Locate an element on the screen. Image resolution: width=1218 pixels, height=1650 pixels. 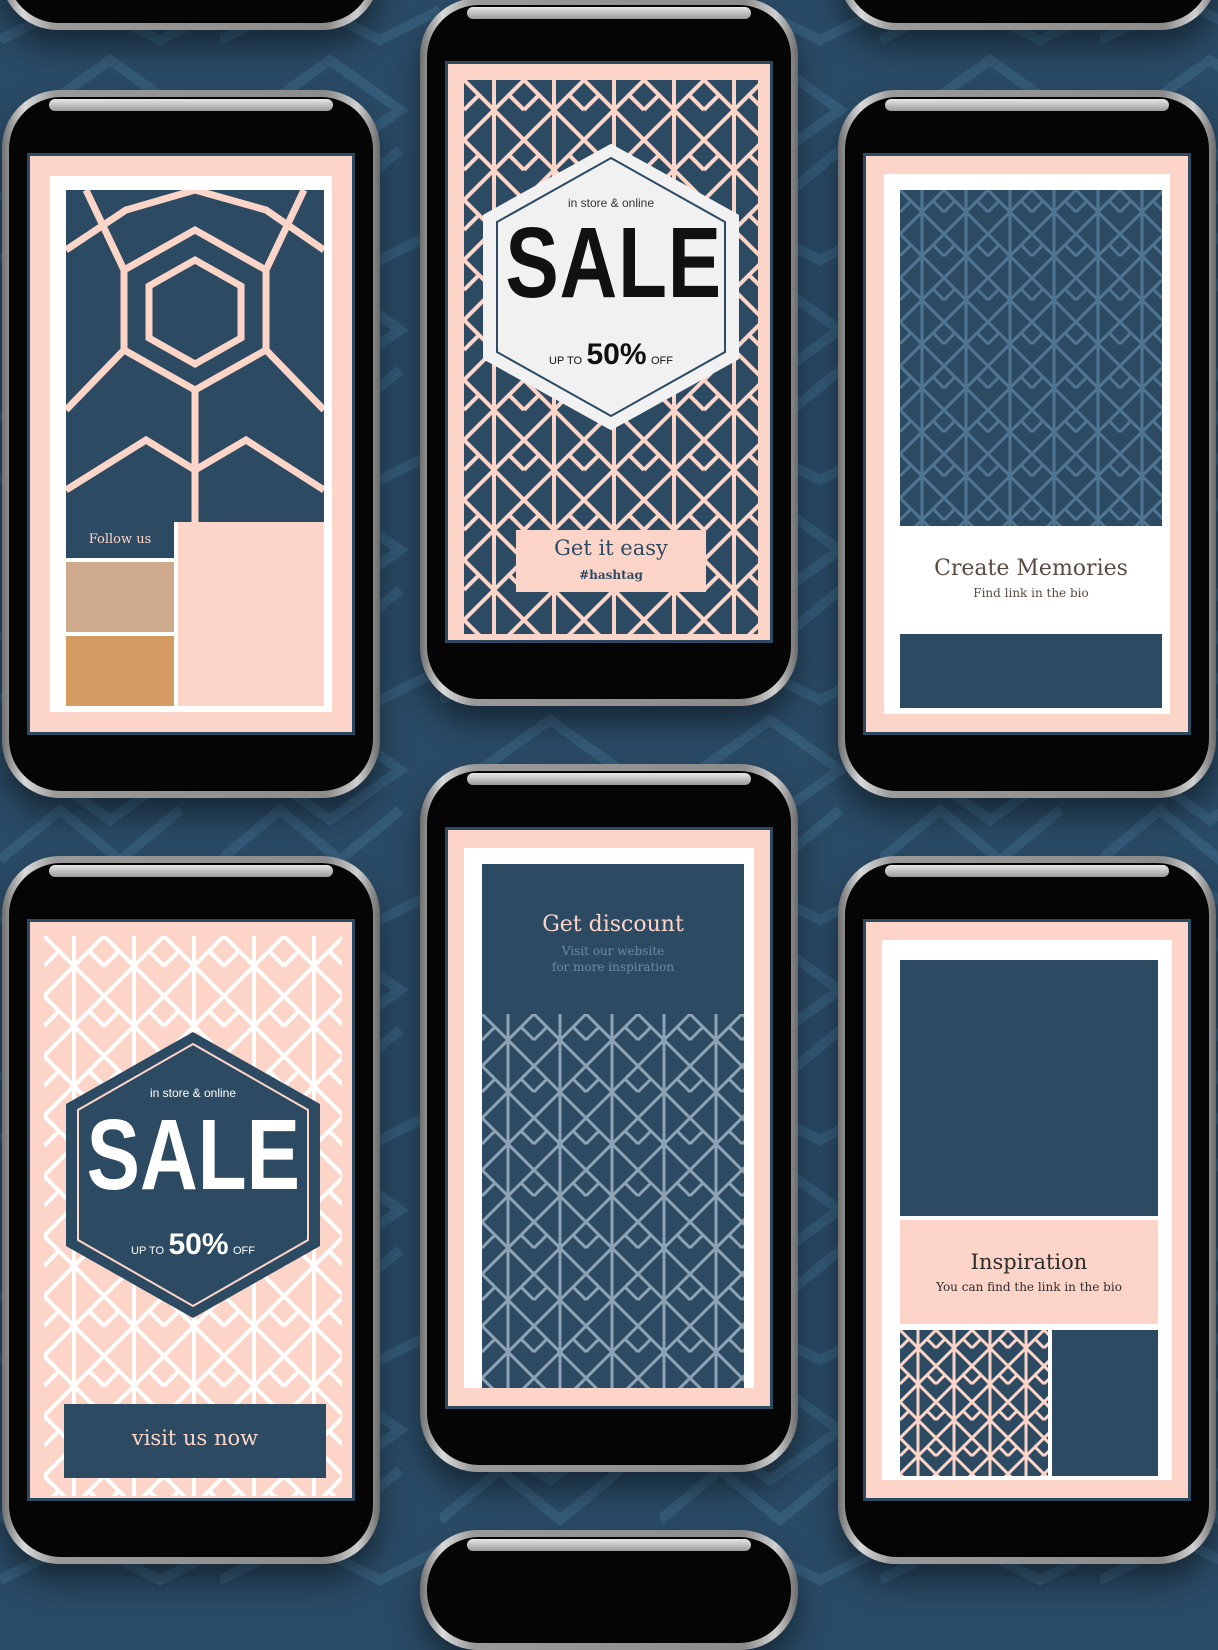
navy-header-panel is located at coordinates (613, 939).